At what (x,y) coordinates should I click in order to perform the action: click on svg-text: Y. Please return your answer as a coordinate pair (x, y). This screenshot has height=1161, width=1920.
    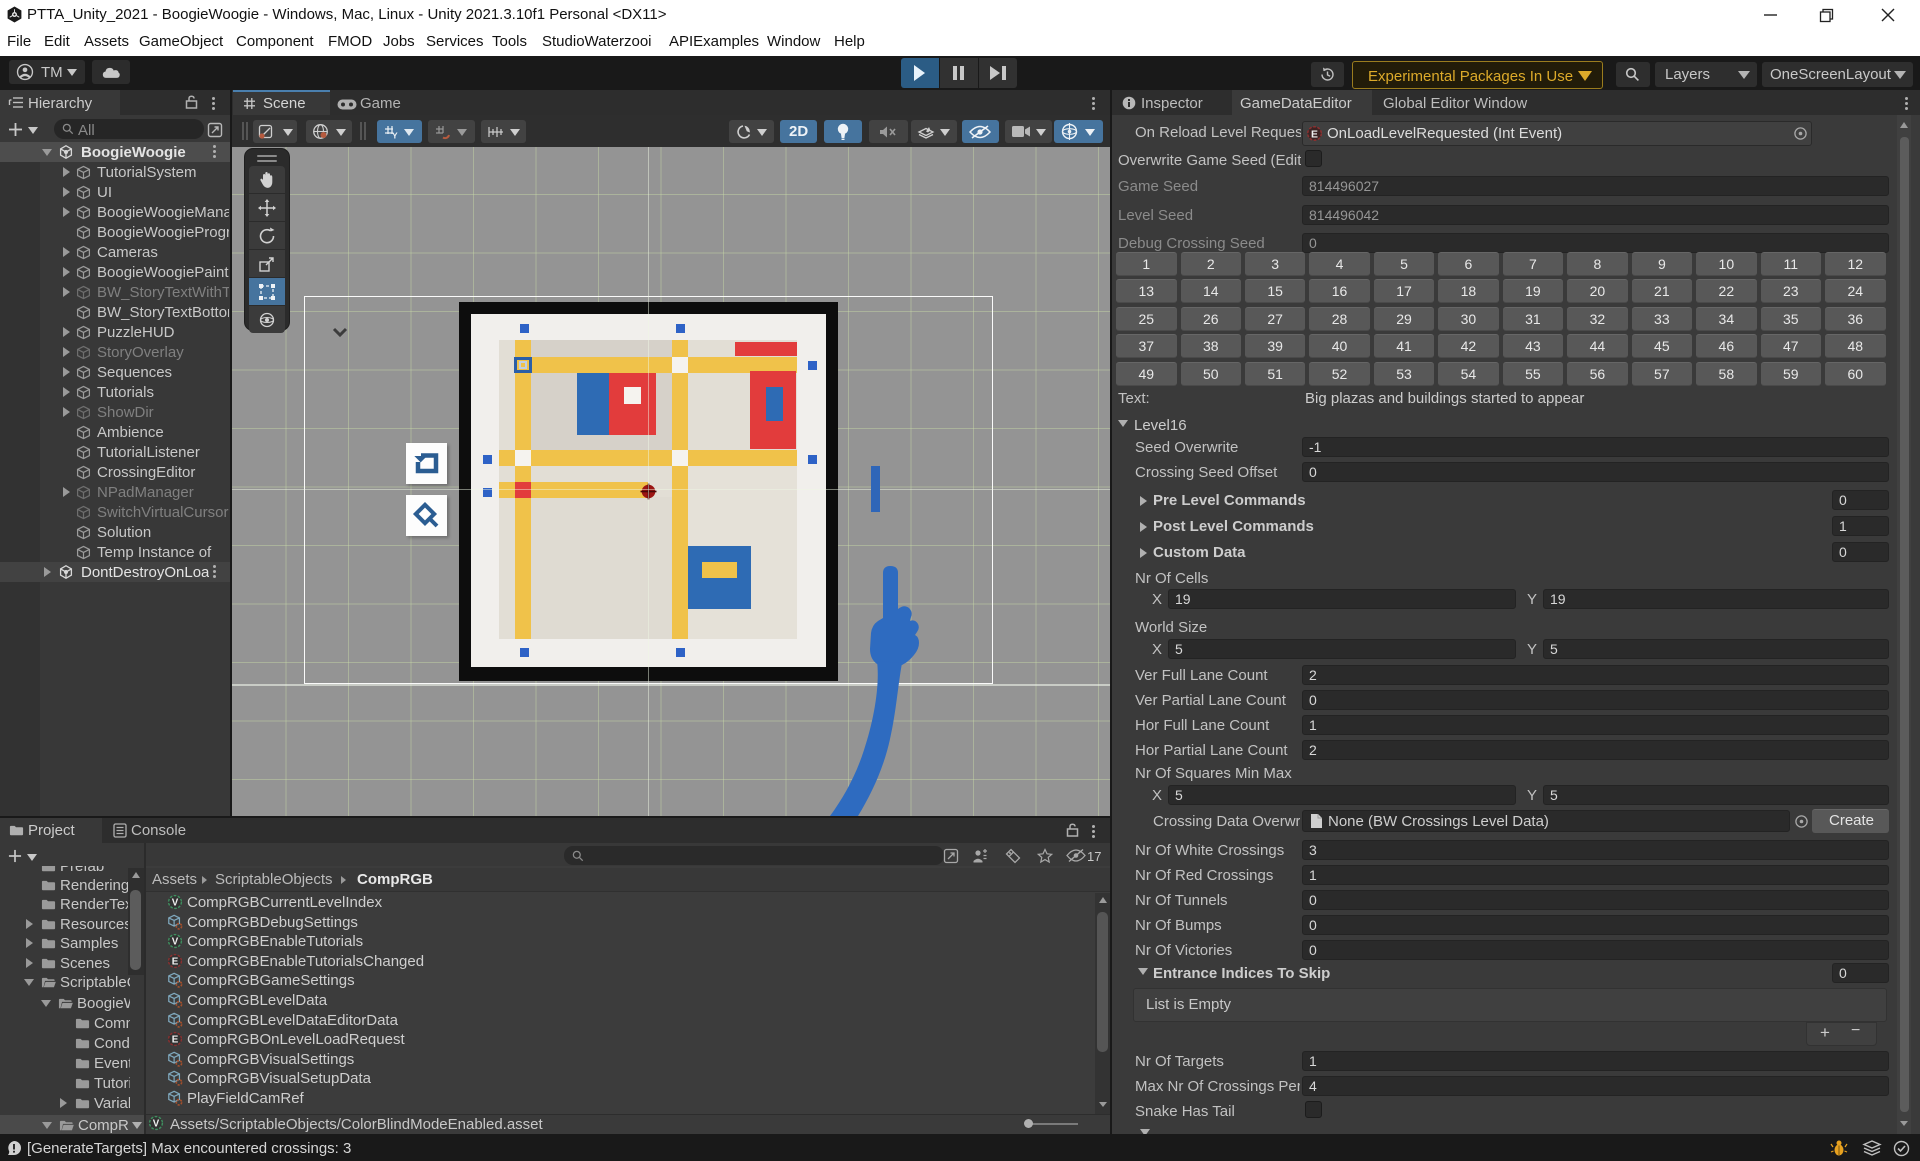
    Looking at the image, I should click on (395, 136).